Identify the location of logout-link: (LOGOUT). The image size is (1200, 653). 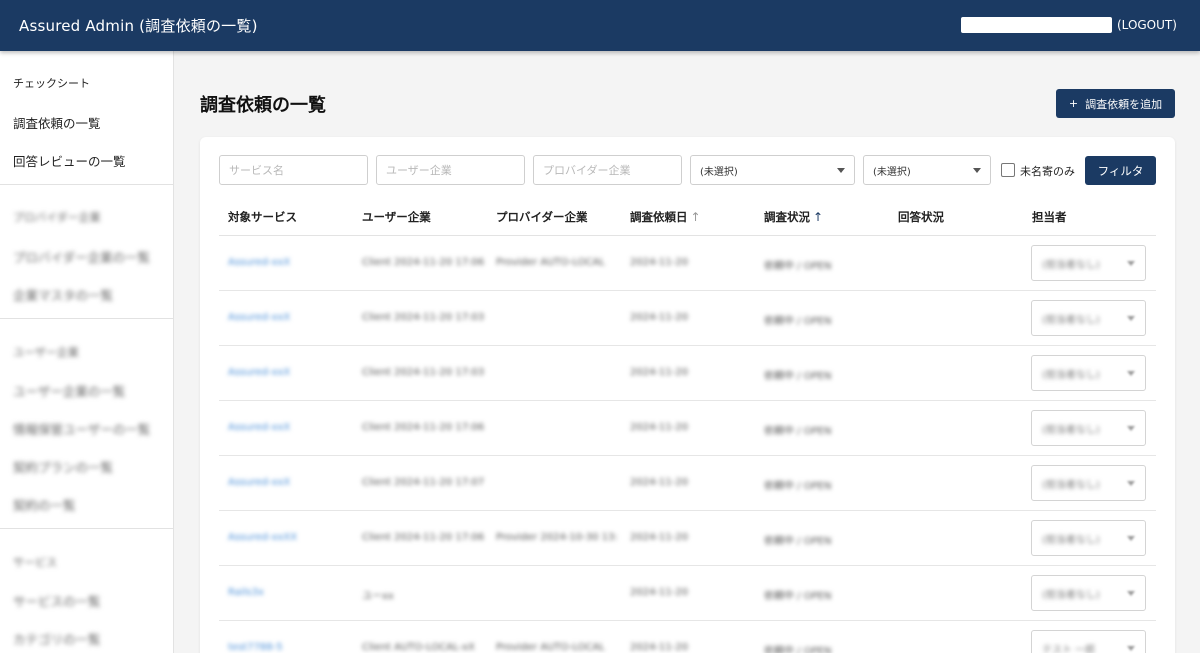
(1147, 25).